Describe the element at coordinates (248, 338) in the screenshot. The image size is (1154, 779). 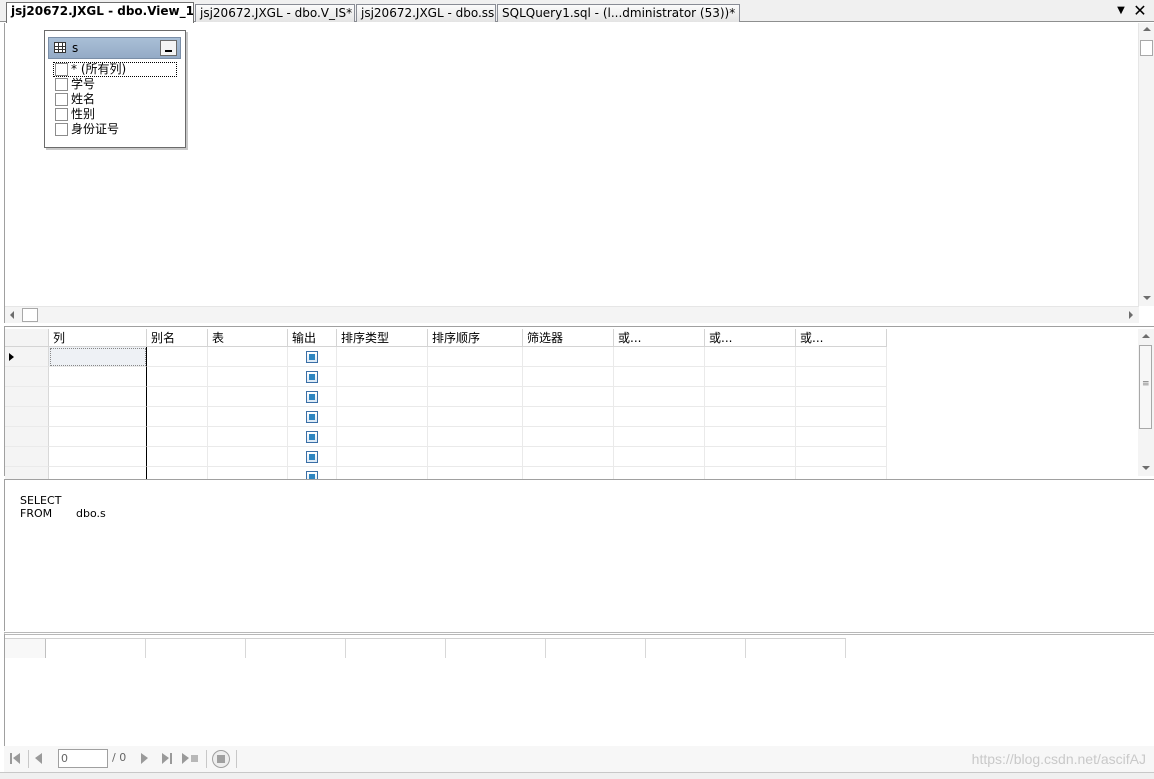
I see `grid-header-table: 表` at that location.